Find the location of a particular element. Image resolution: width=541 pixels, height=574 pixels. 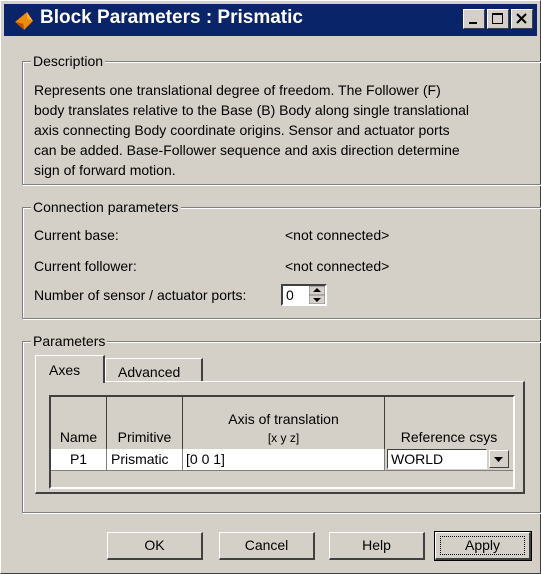

tab-advanced-label: Advanced is located at coordinates (149, 372).